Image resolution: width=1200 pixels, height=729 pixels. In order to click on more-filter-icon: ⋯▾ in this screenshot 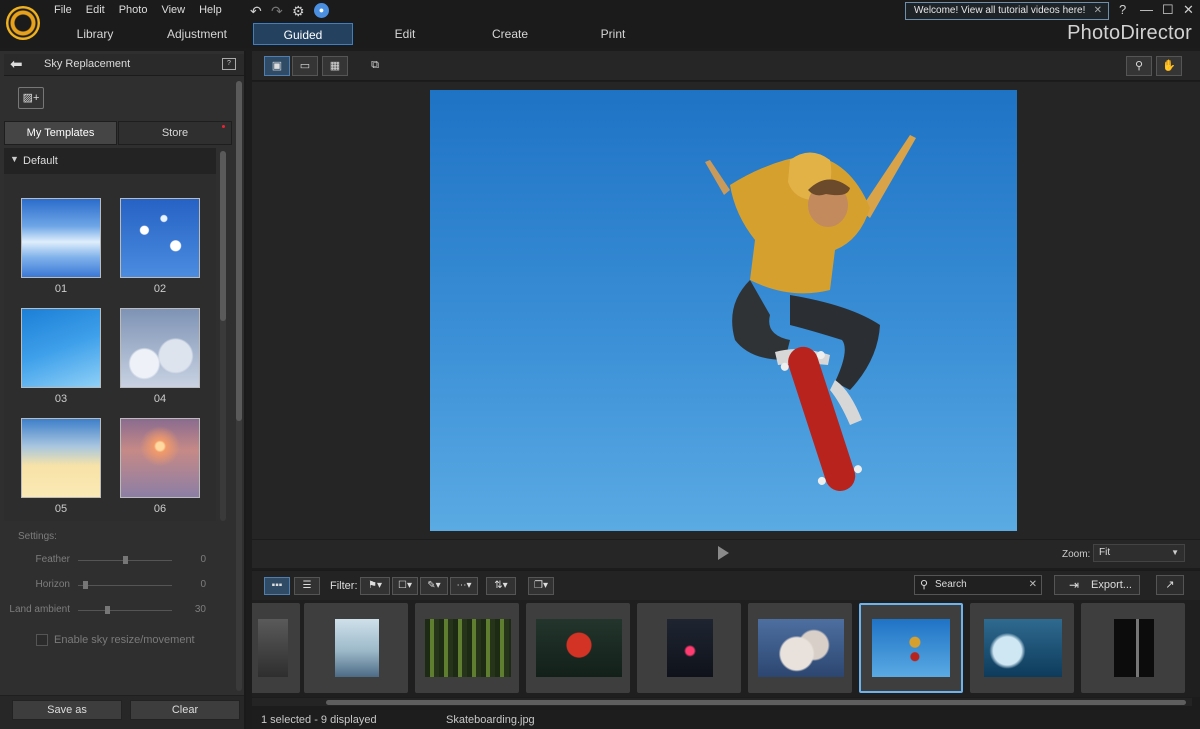, I will do `click(464, 586)`.